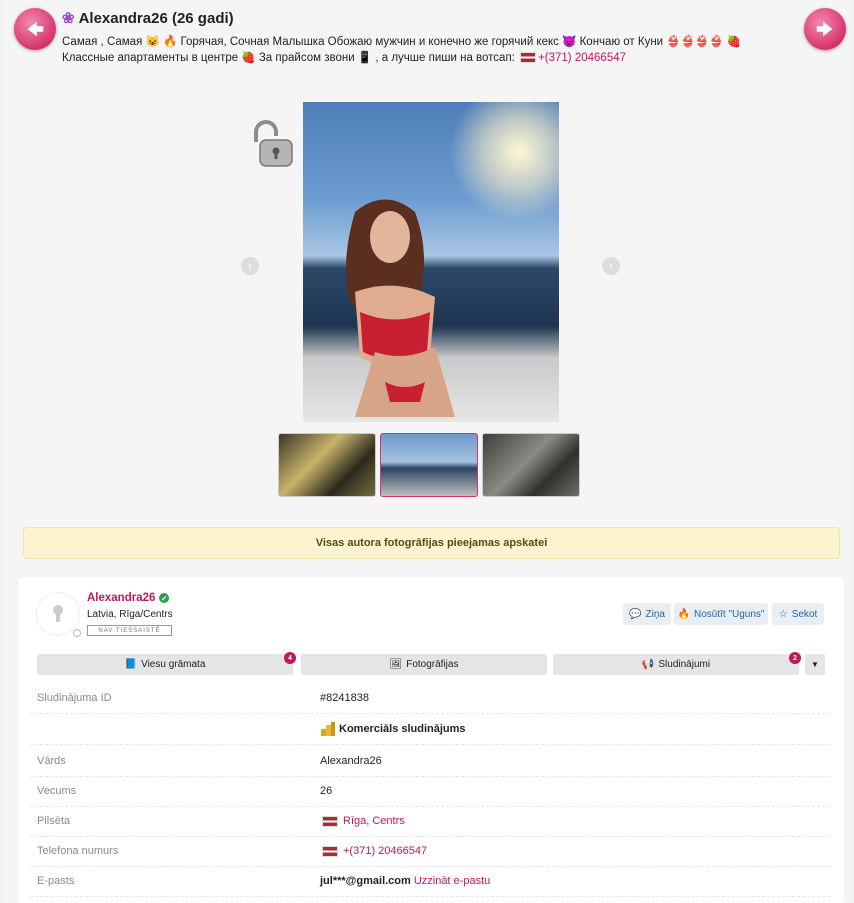  I want to click on detail-key: Vārds, so click(51, 761).